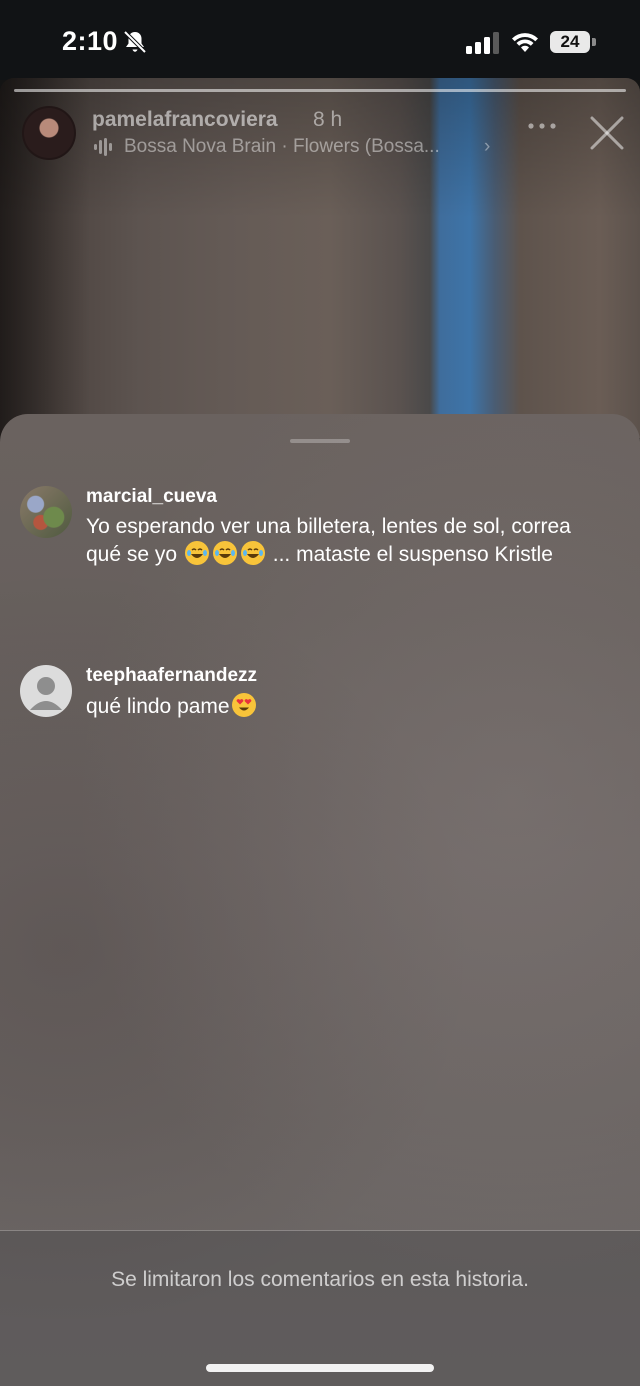 This screenshot has height=1386, width=640. I want to click on battery-level: 24, so click(570, 42).